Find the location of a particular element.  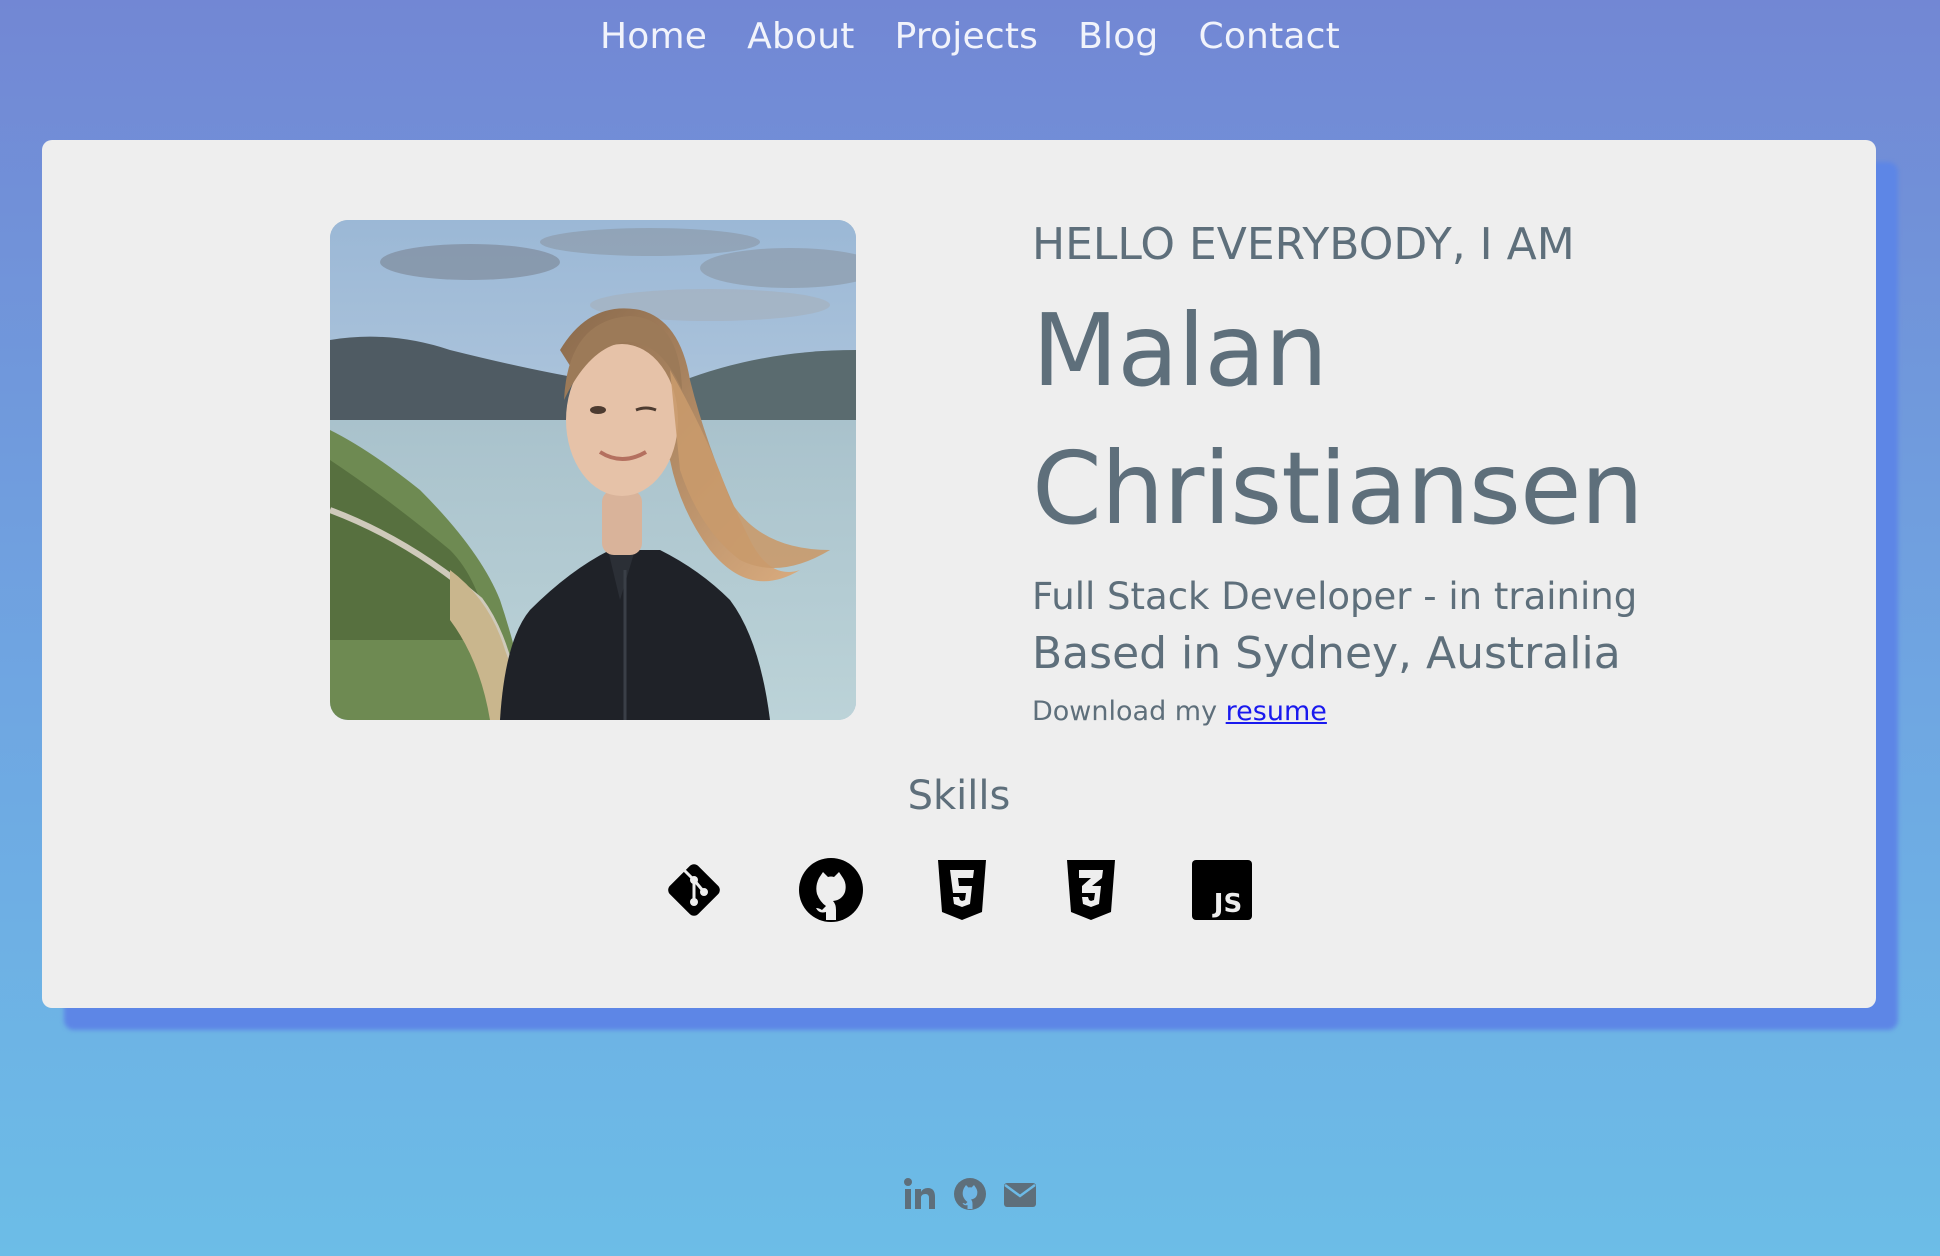

svg-text: JS is located at coordinates (1227, 904).